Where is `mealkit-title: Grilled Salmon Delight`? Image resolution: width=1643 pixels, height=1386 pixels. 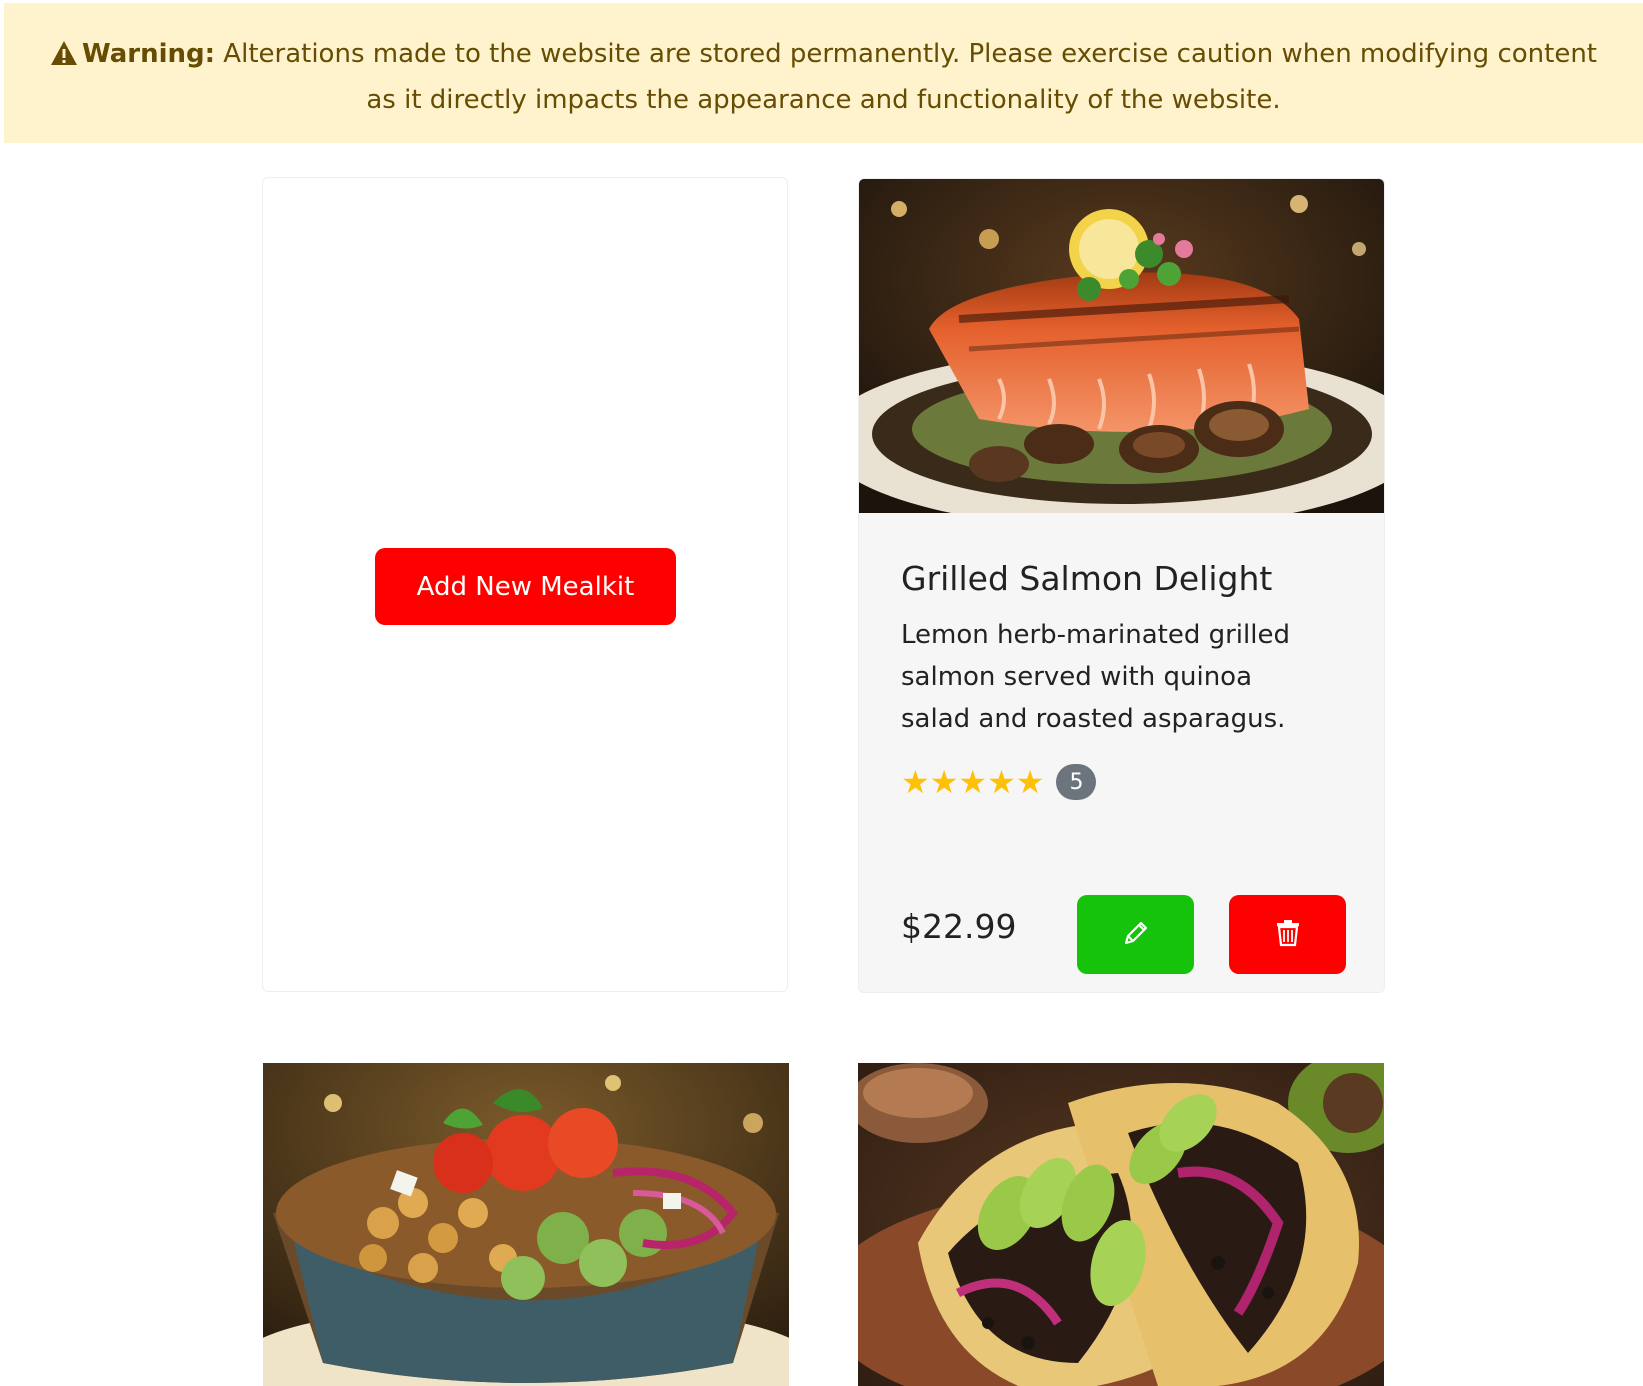 mealkit-title: Grilled Salmon Delight is located at coordinates (1087, 578).